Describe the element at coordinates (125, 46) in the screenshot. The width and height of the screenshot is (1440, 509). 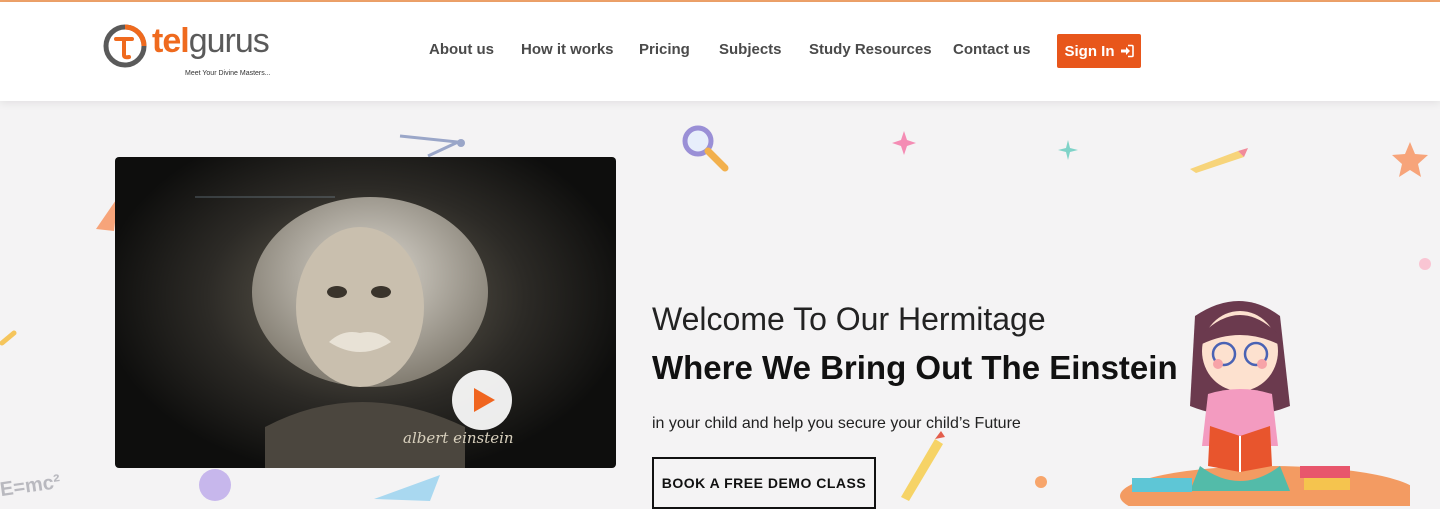
I see `logo-mark-icon` at that location.